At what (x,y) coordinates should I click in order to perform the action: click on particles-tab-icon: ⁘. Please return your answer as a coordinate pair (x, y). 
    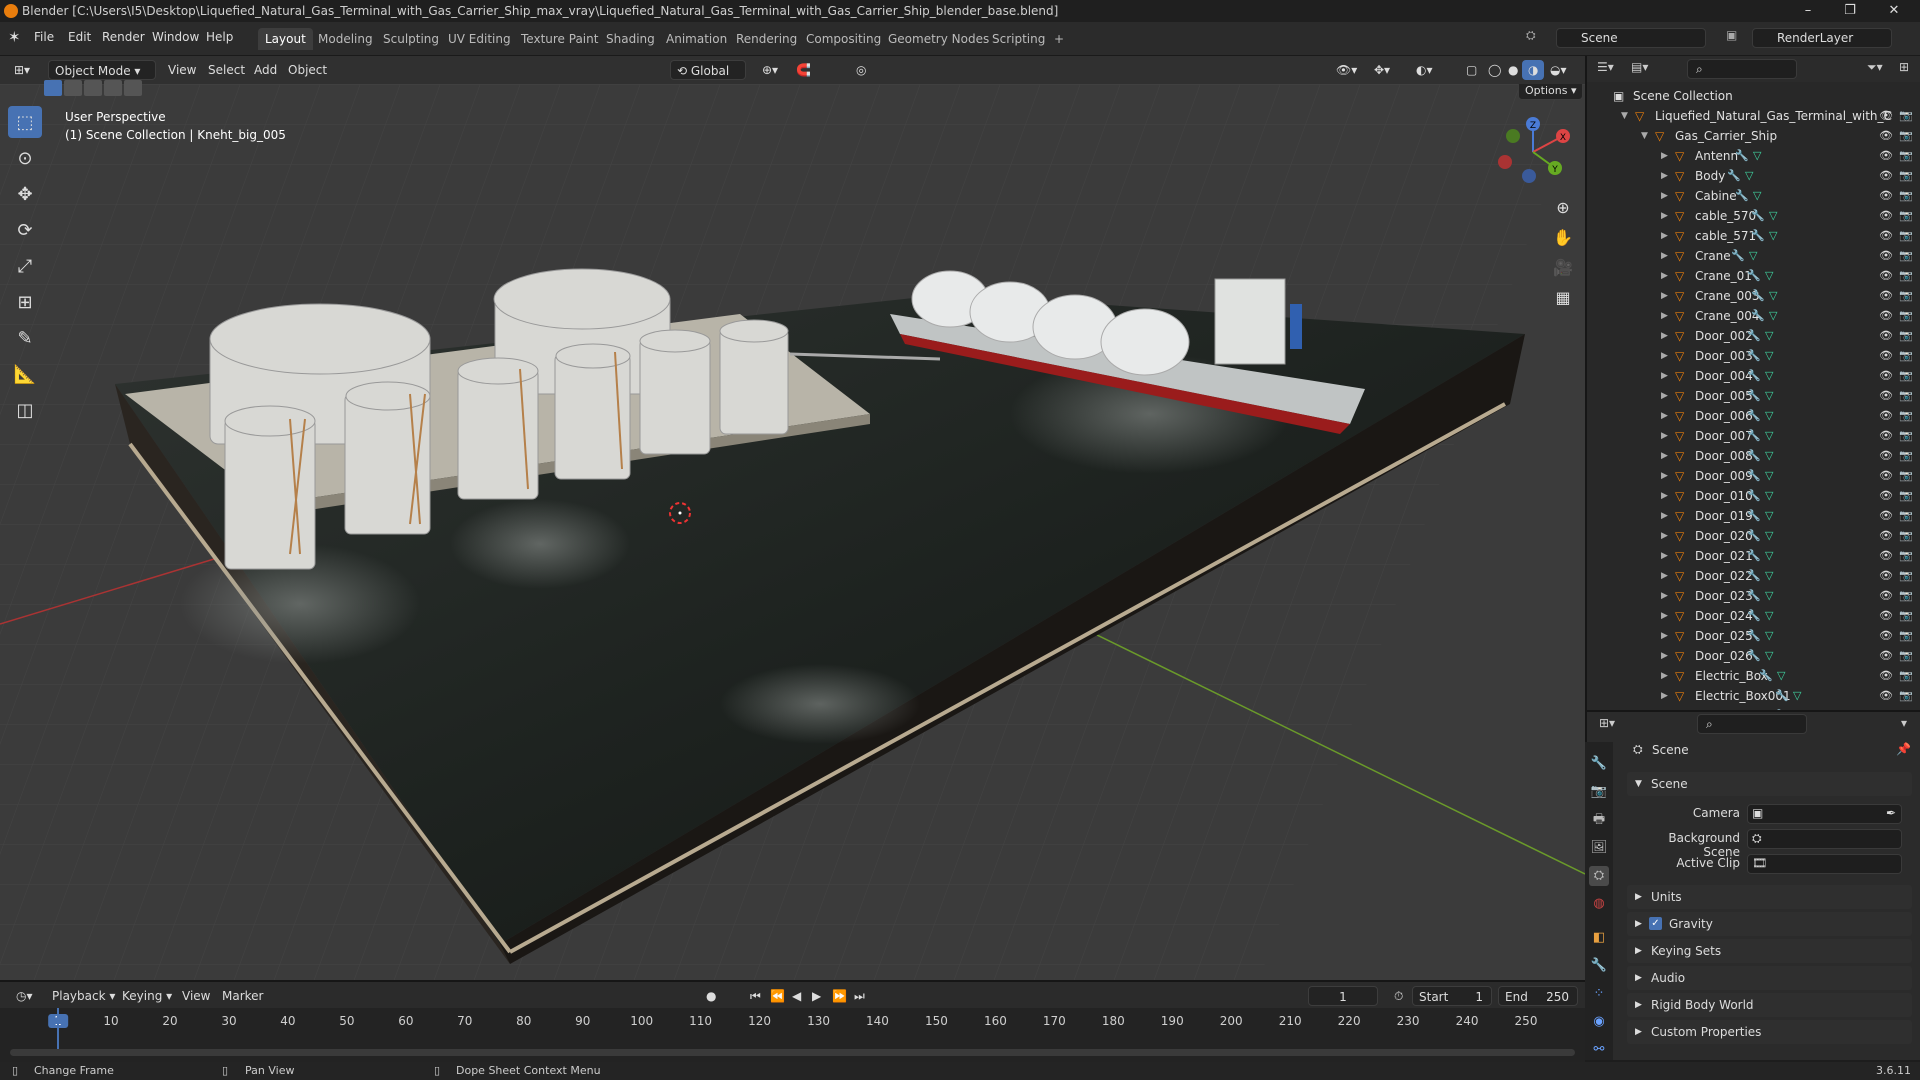
    Looking at the image, I should click on (1599, 994).